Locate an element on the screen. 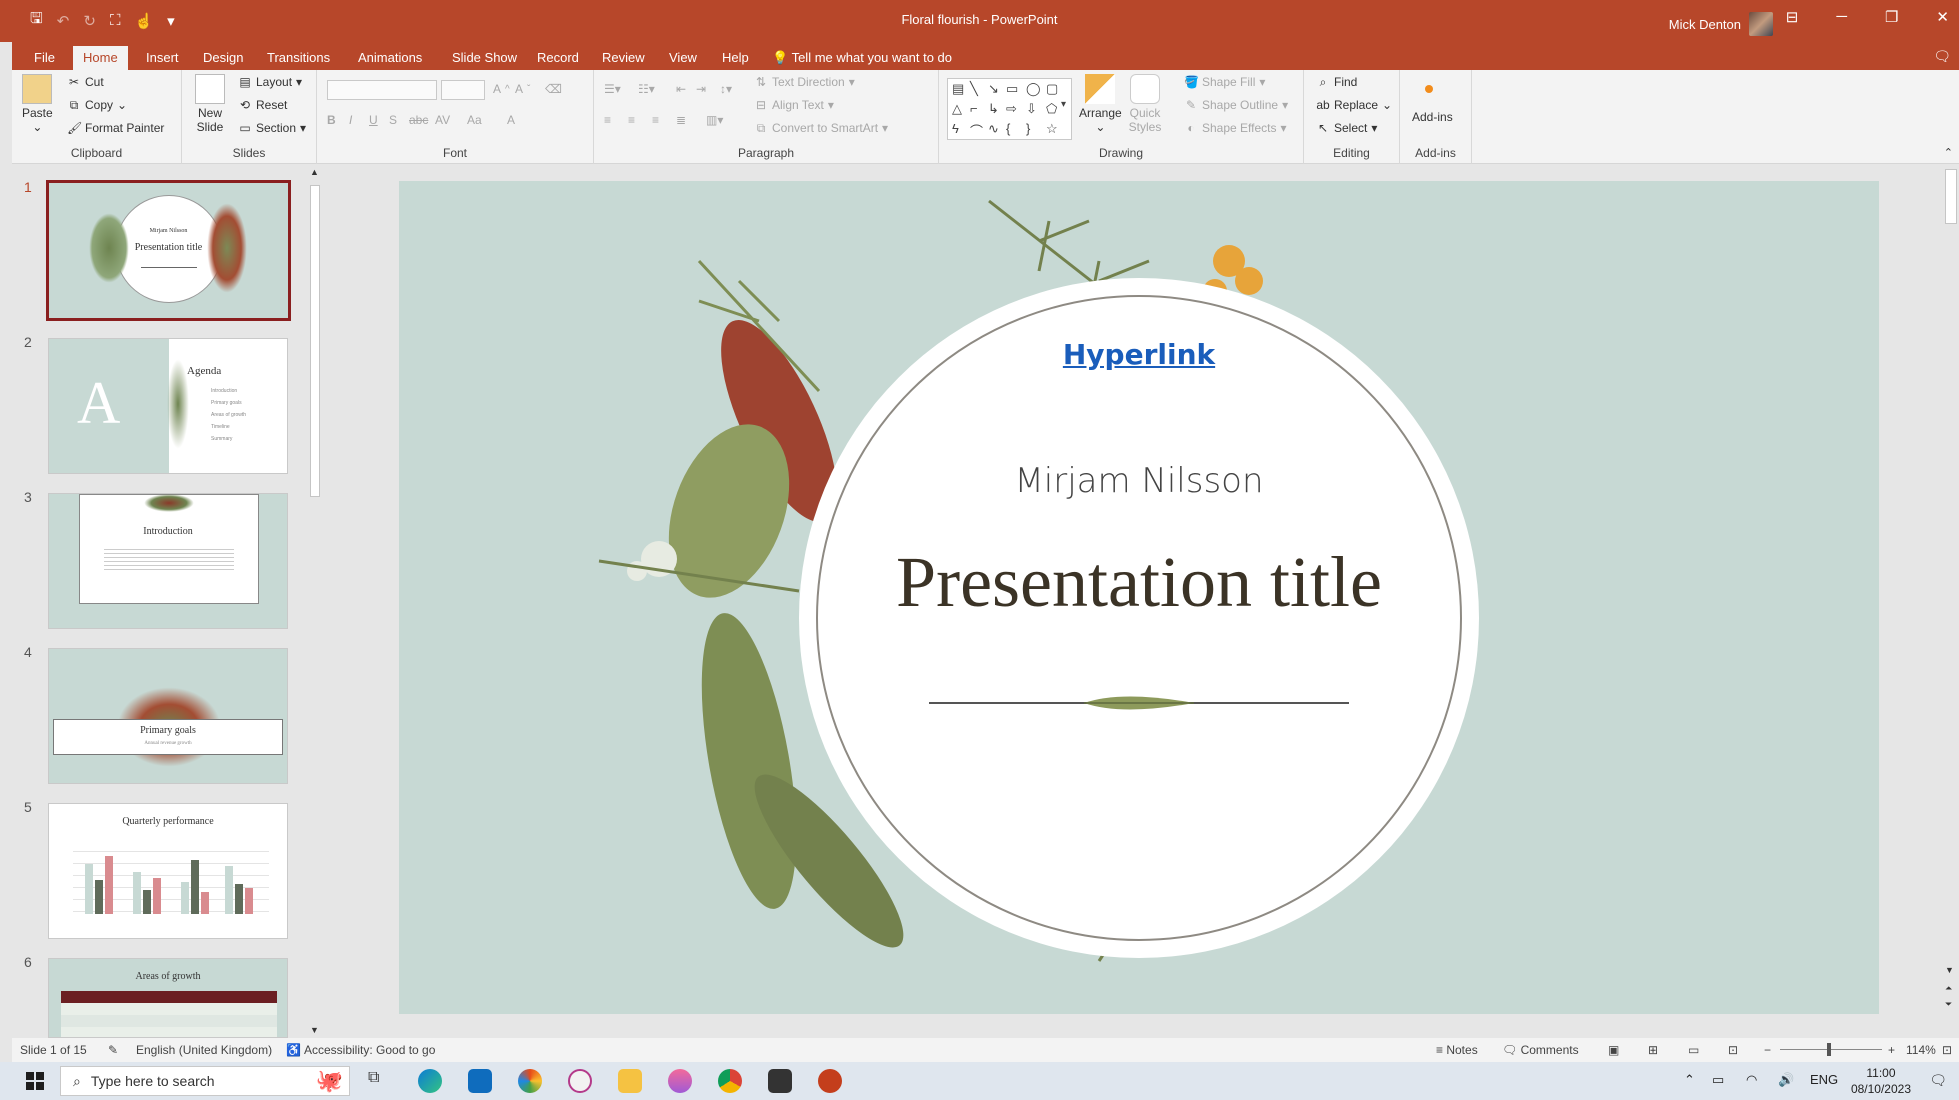 The image size is (1959, 1100). font-size-combo is located at coordinates (463, 90).